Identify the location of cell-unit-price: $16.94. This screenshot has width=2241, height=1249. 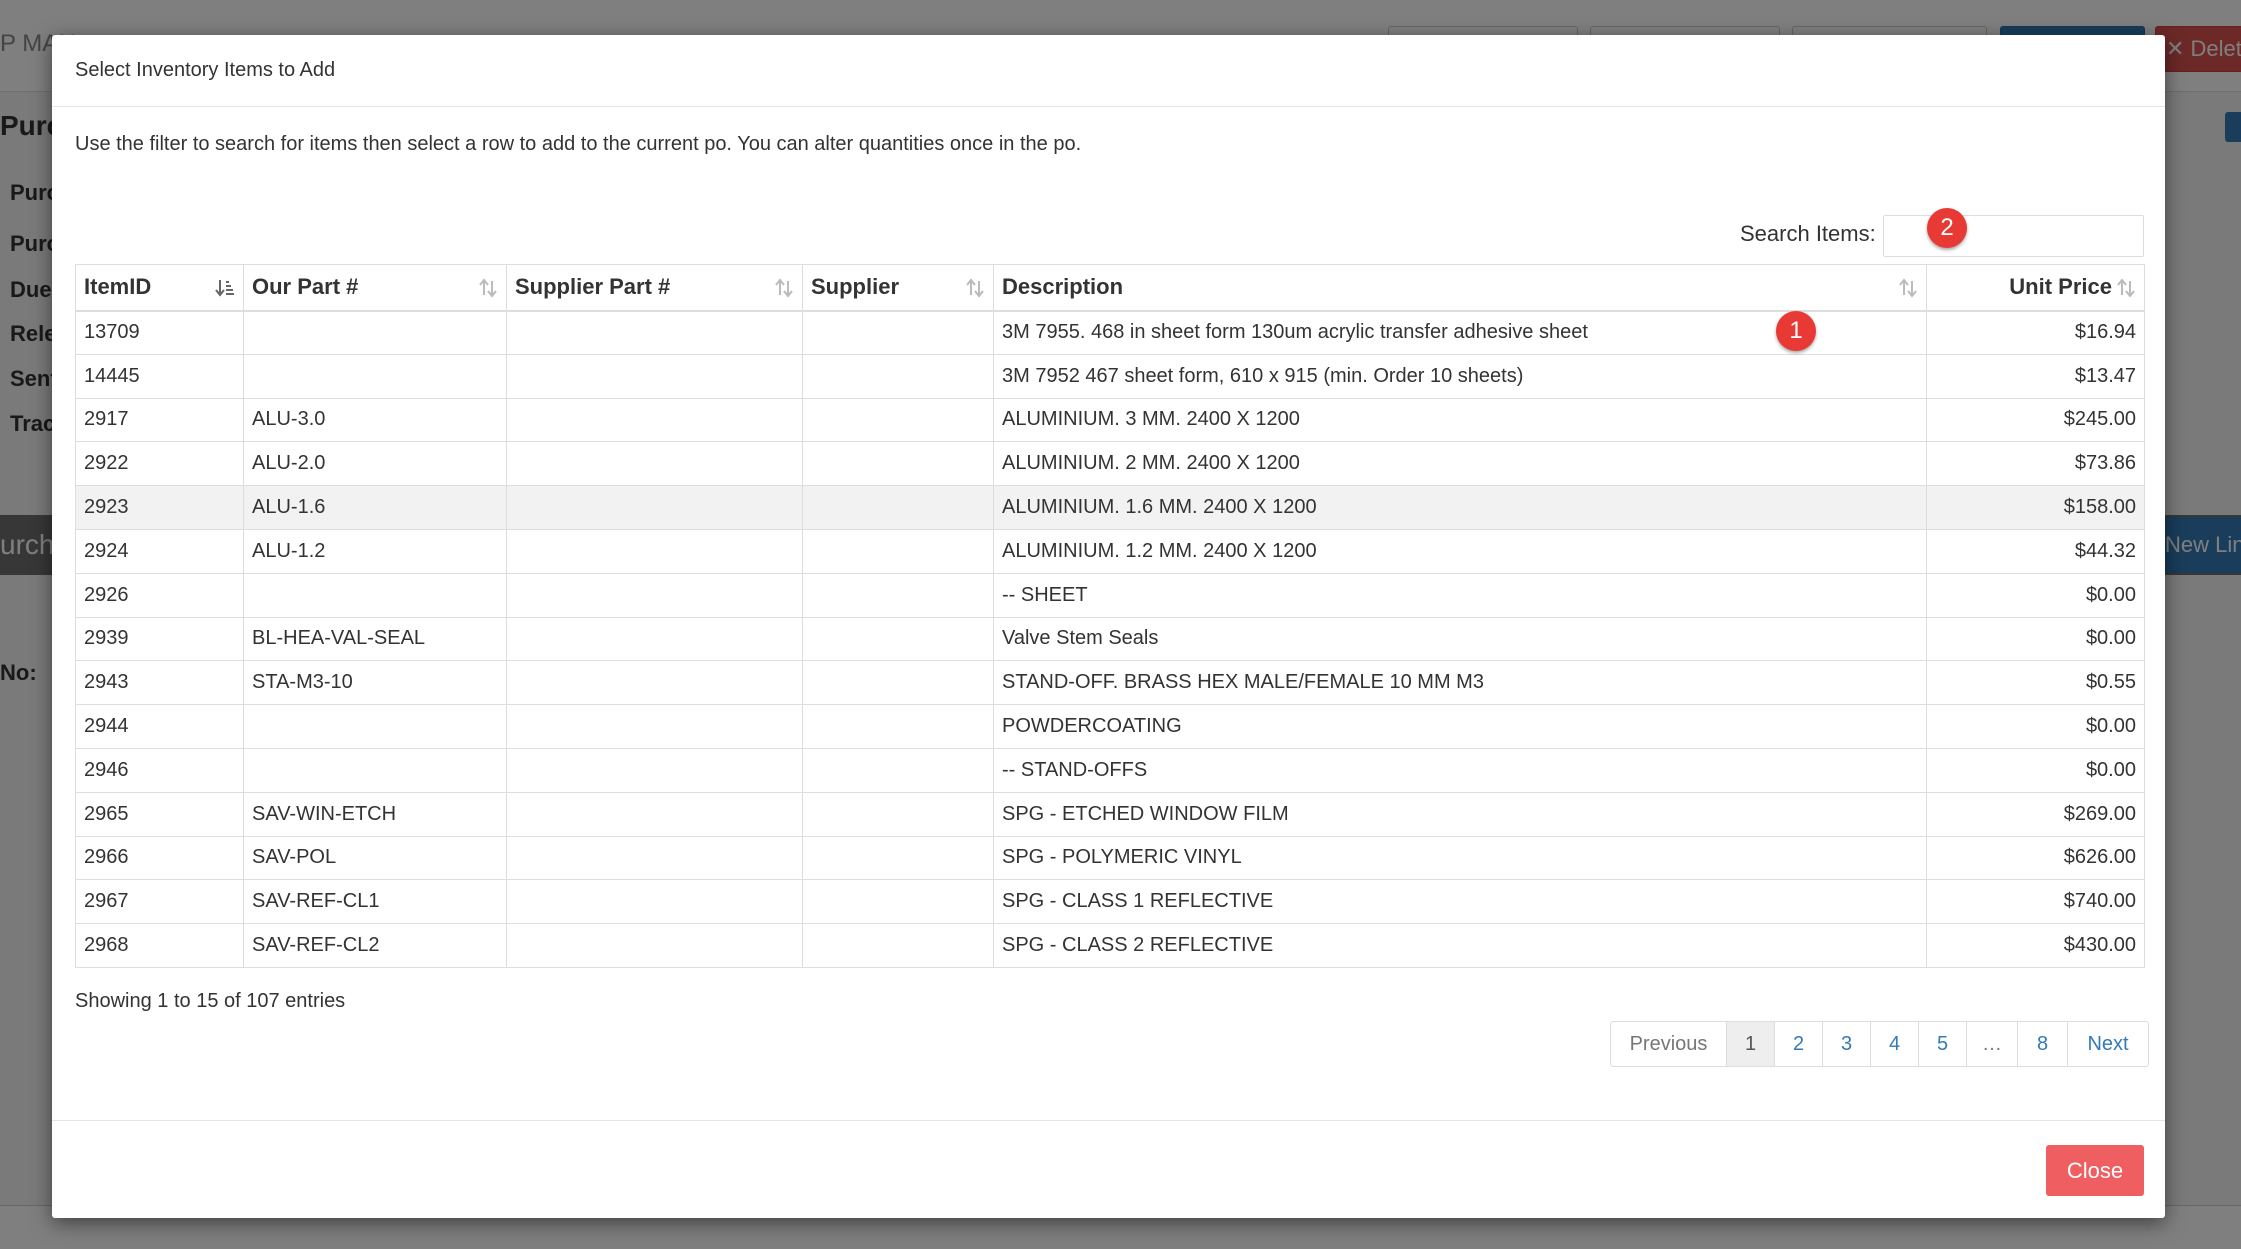
(2035, 332).